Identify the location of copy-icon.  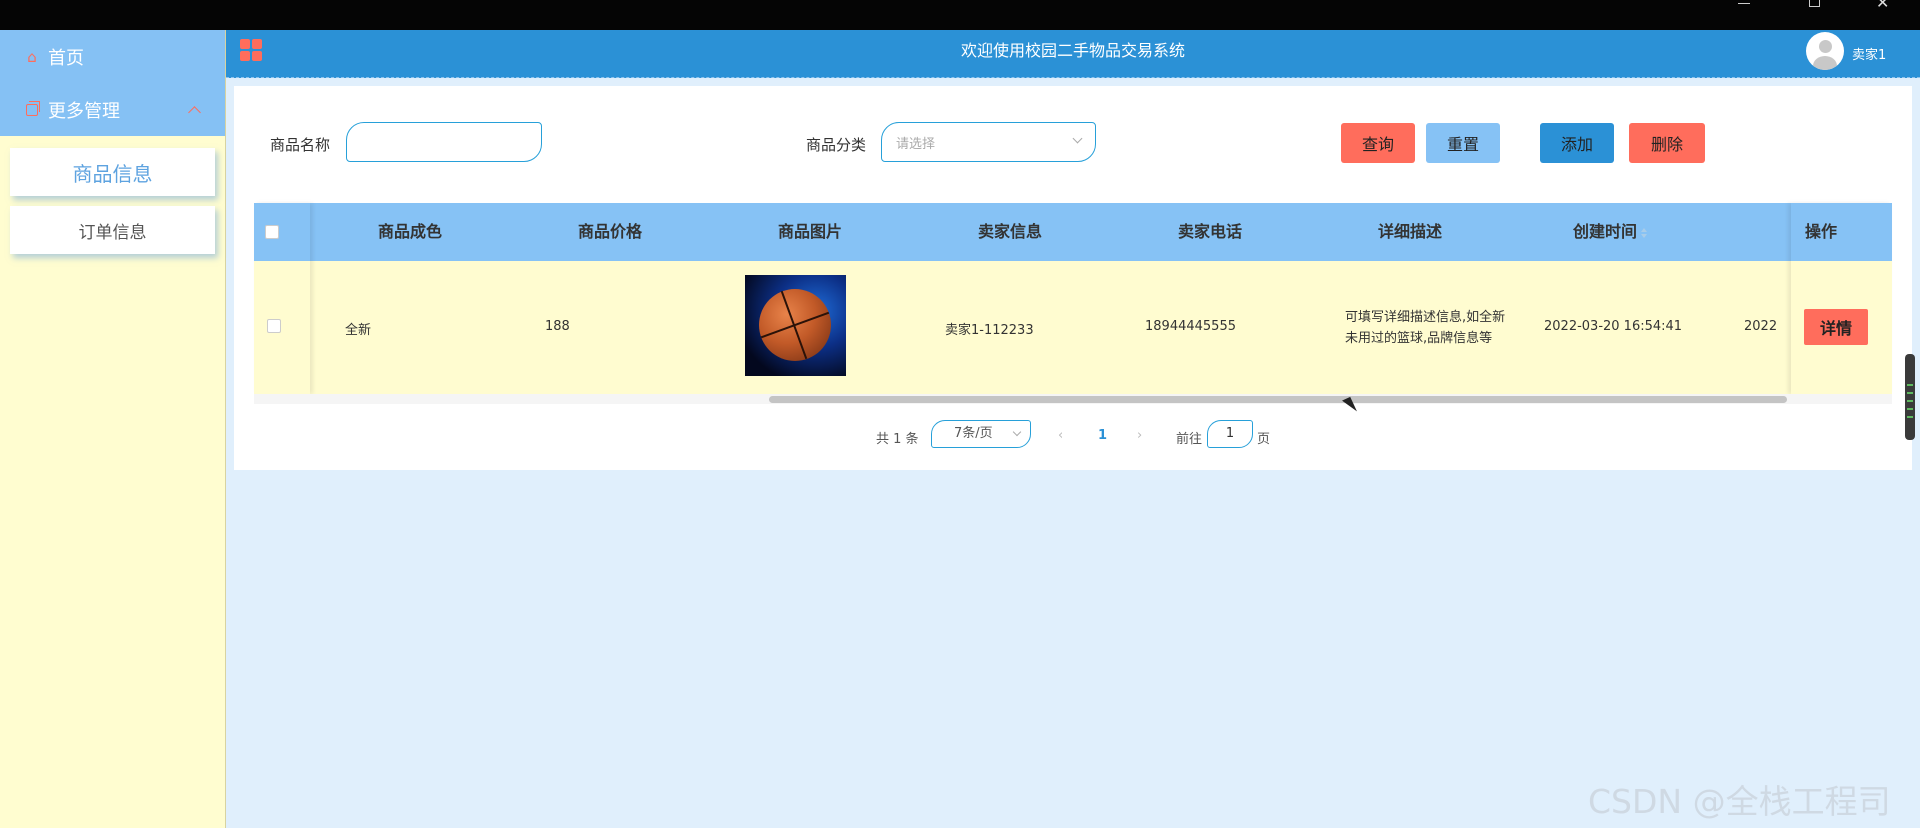
(33, 108).